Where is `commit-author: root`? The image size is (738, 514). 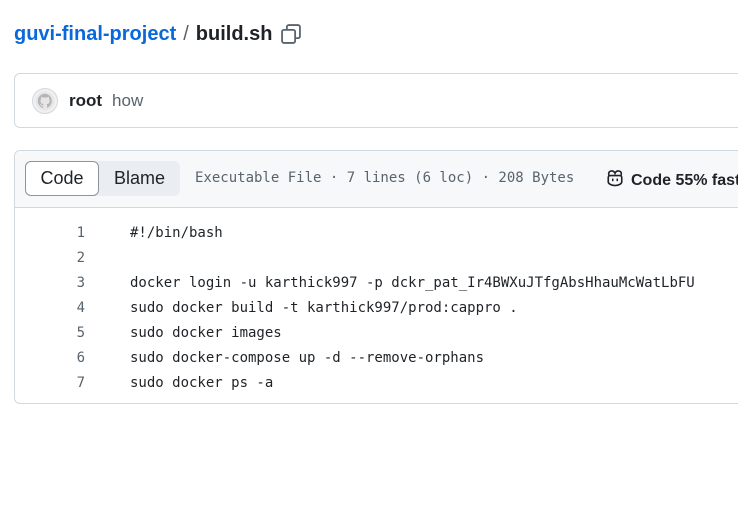 commit-author: root is located at coordinates (85, 101).